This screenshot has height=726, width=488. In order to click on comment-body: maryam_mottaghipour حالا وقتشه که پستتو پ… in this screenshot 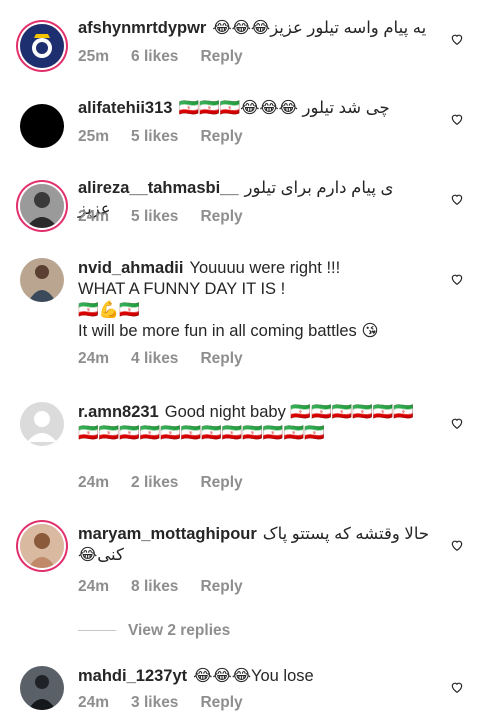, I will do `click(254, 545)`.